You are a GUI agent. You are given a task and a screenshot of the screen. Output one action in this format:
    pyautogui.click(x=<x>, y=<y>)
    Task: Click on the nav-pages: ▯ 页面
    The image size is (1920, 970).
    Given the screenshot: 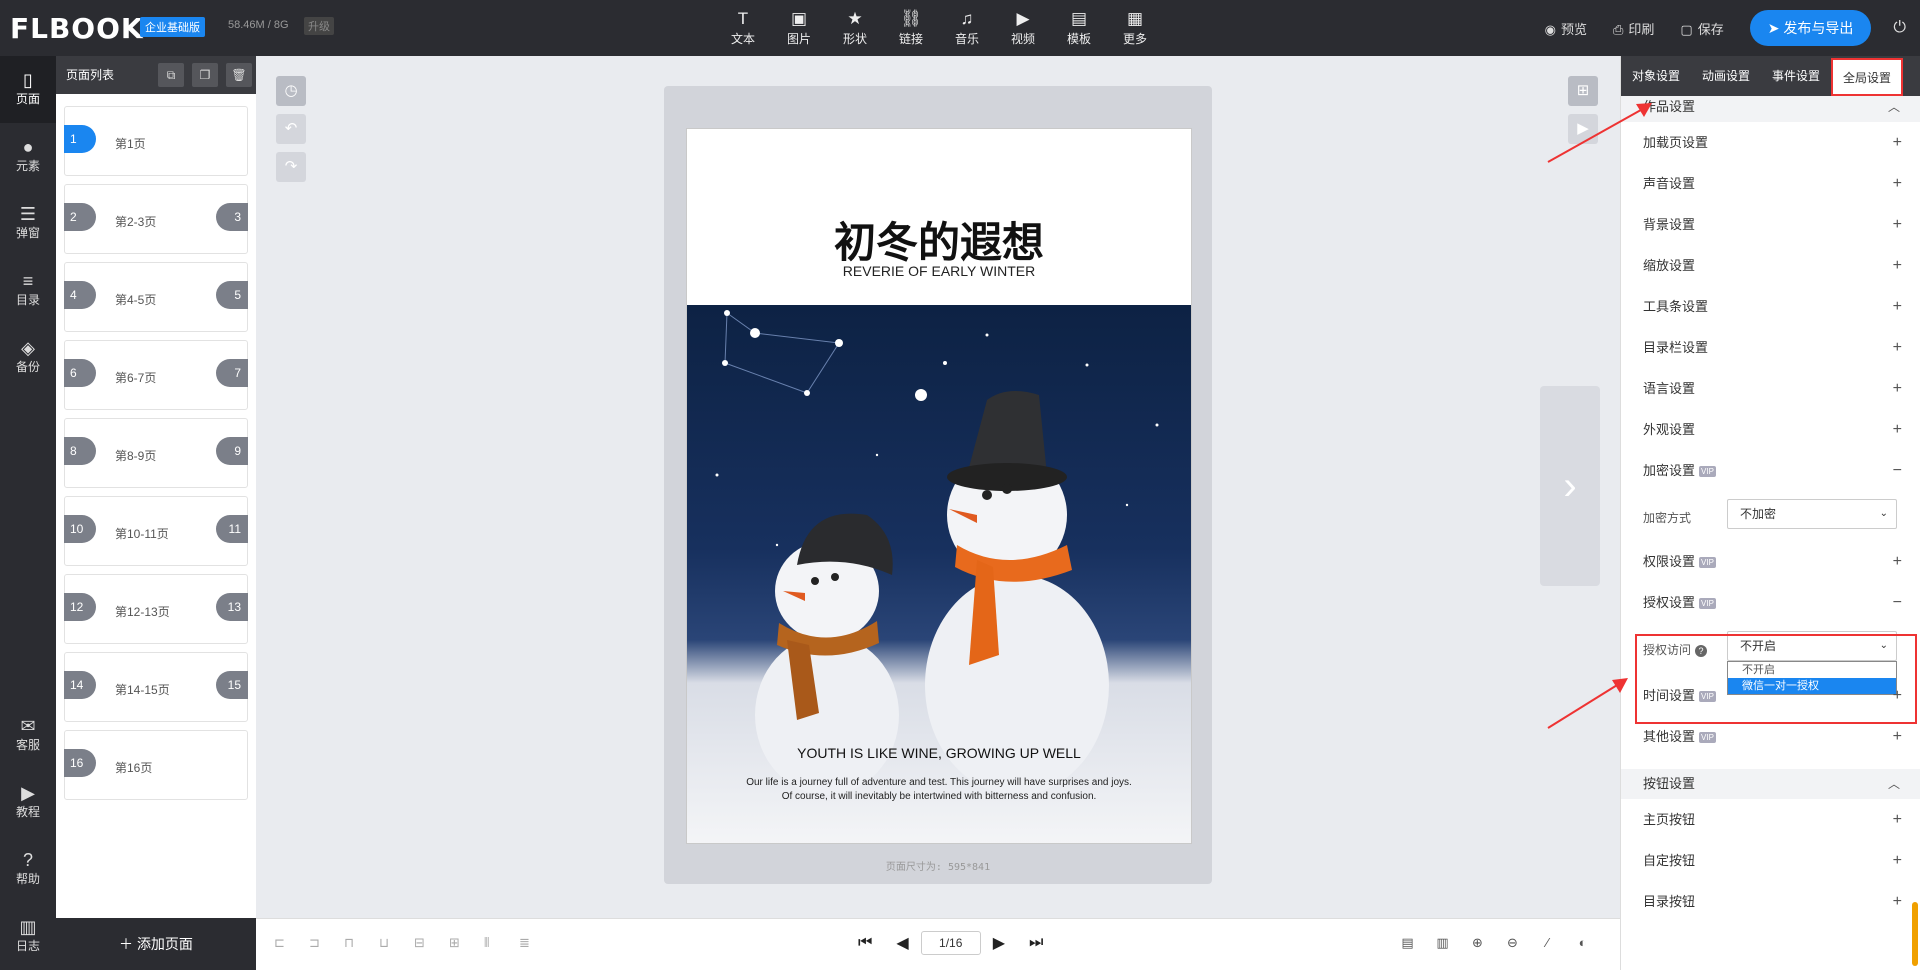 What is the action you would take?
    pyautogui.click(x=28, y=89)
    